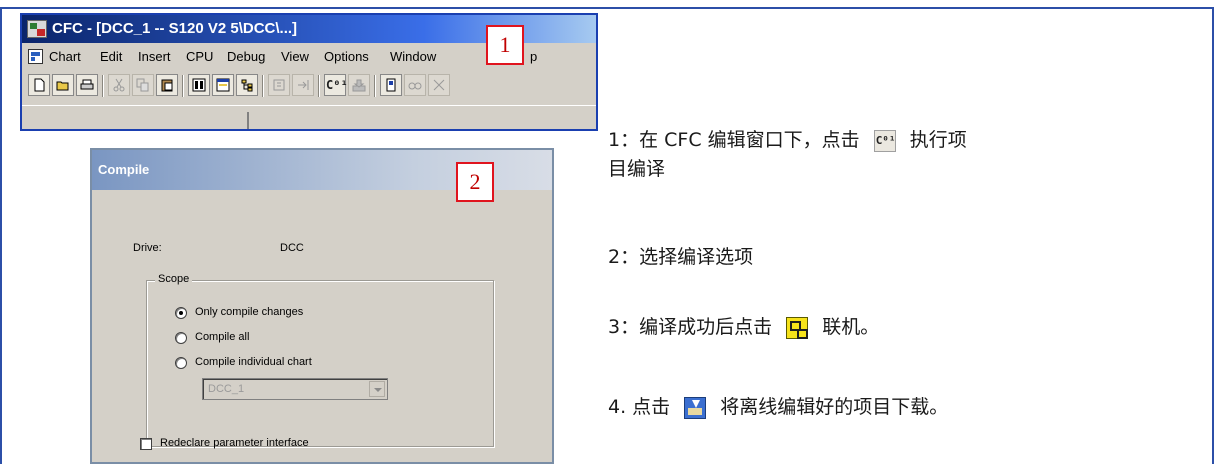 This screenshot has height=464, width=1222. Describe the element at coordinates (199, 85) in the screenshot. I see `chart-view-icon` at that location.